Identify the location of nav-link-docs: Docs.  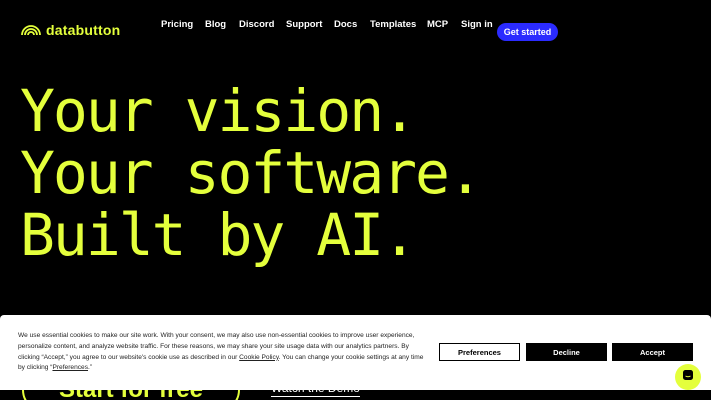
(345, 24).